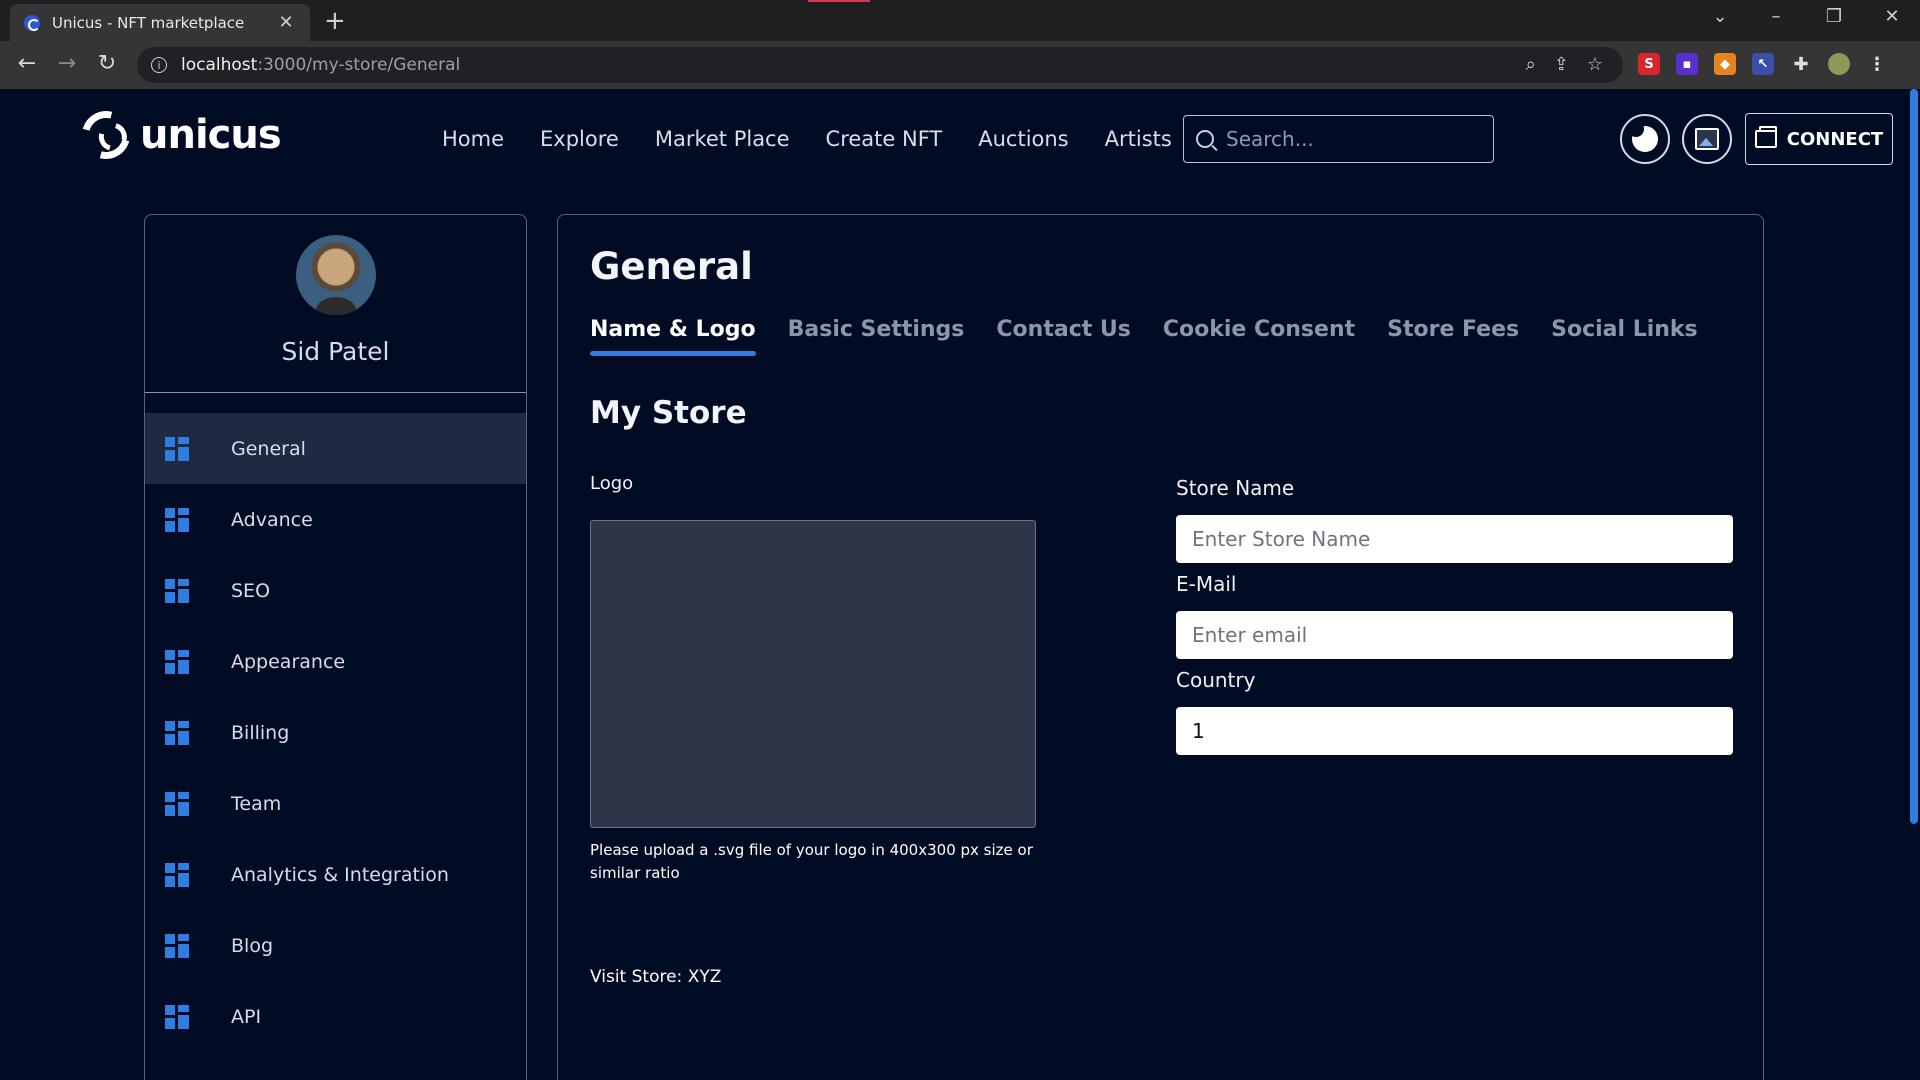 This screenshot has height=1080, width=1920. Describe the element at coordinates (1892, 16) in the screenshot. I see `close-window-icon: ✕` at that location.